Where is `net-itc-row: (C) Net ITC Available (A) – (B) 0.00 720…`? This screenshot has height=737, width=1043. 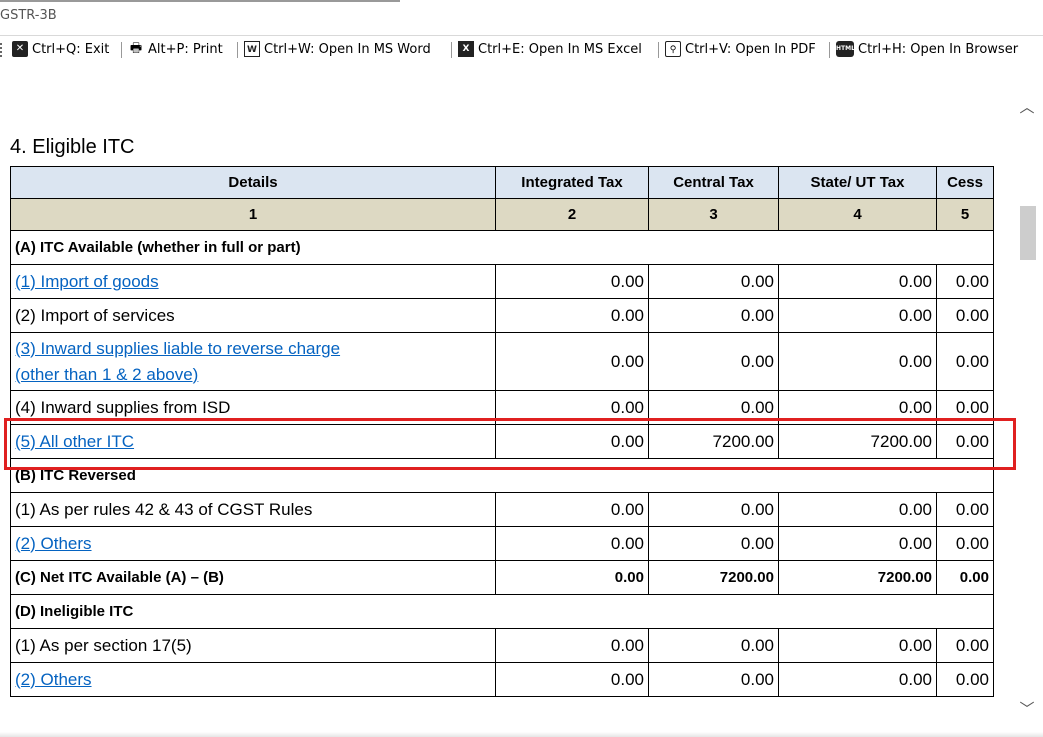 net-itc-row: (C) Net ITC Available (A) – (B) 0.00 720… is located at coordinates (502, 577).